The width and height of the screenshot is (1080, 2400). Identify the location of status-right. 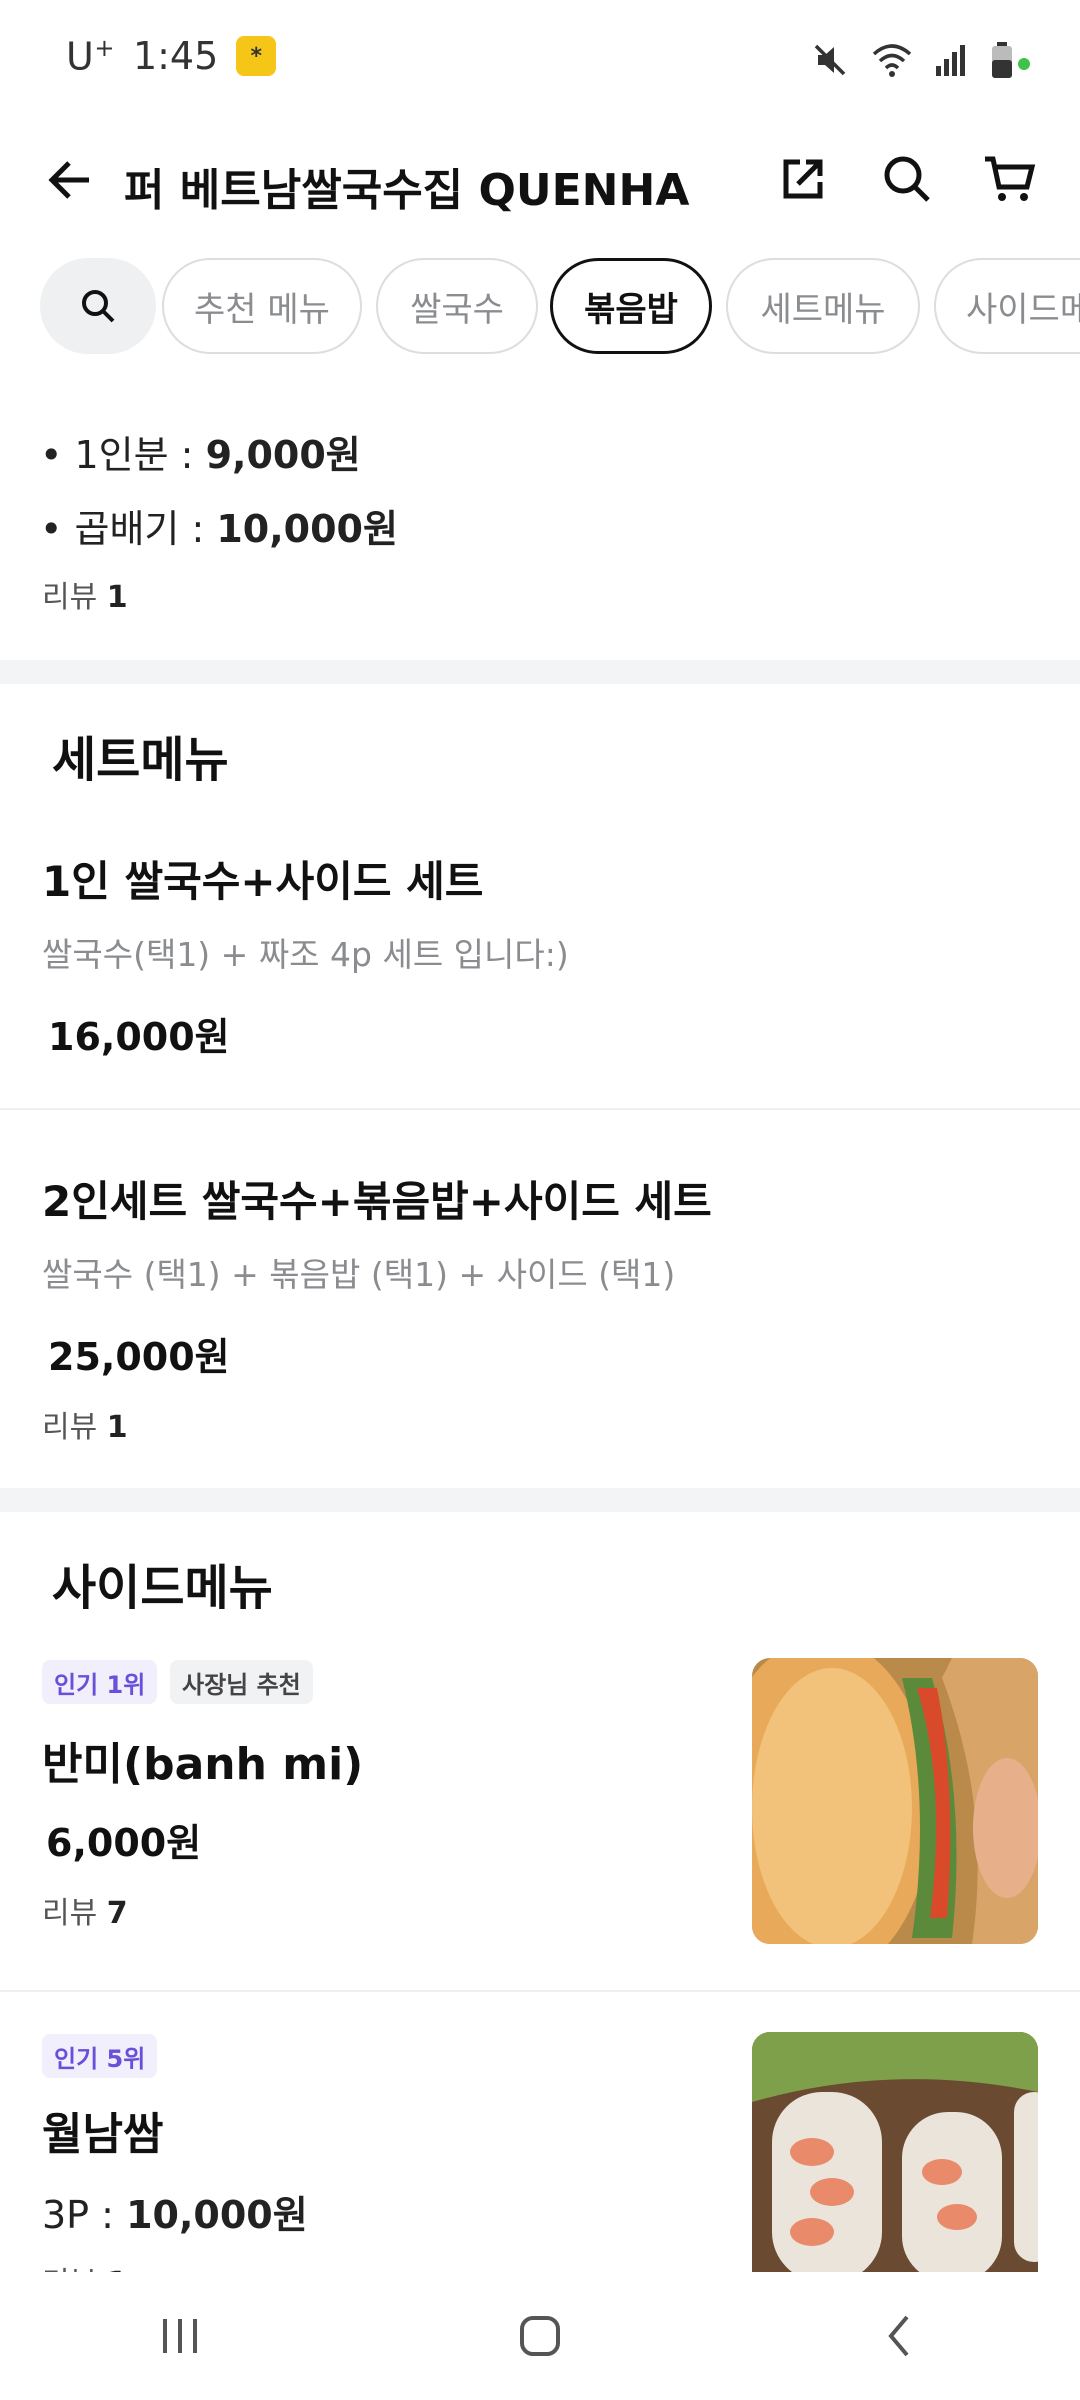
(921, 60).